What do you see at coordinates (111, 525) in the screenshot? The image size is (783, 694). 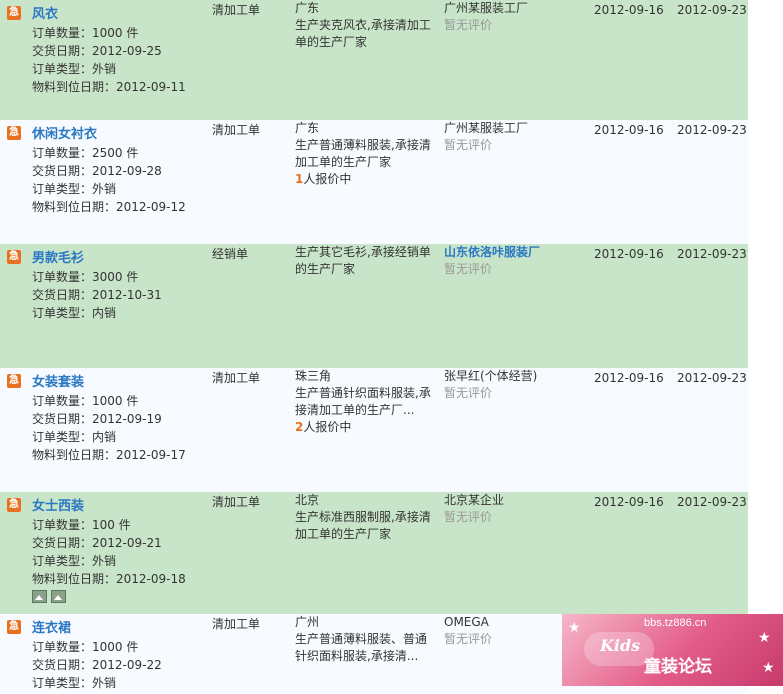 I see `order-quantity-value: 100 件` at bounding box center [111, 525].